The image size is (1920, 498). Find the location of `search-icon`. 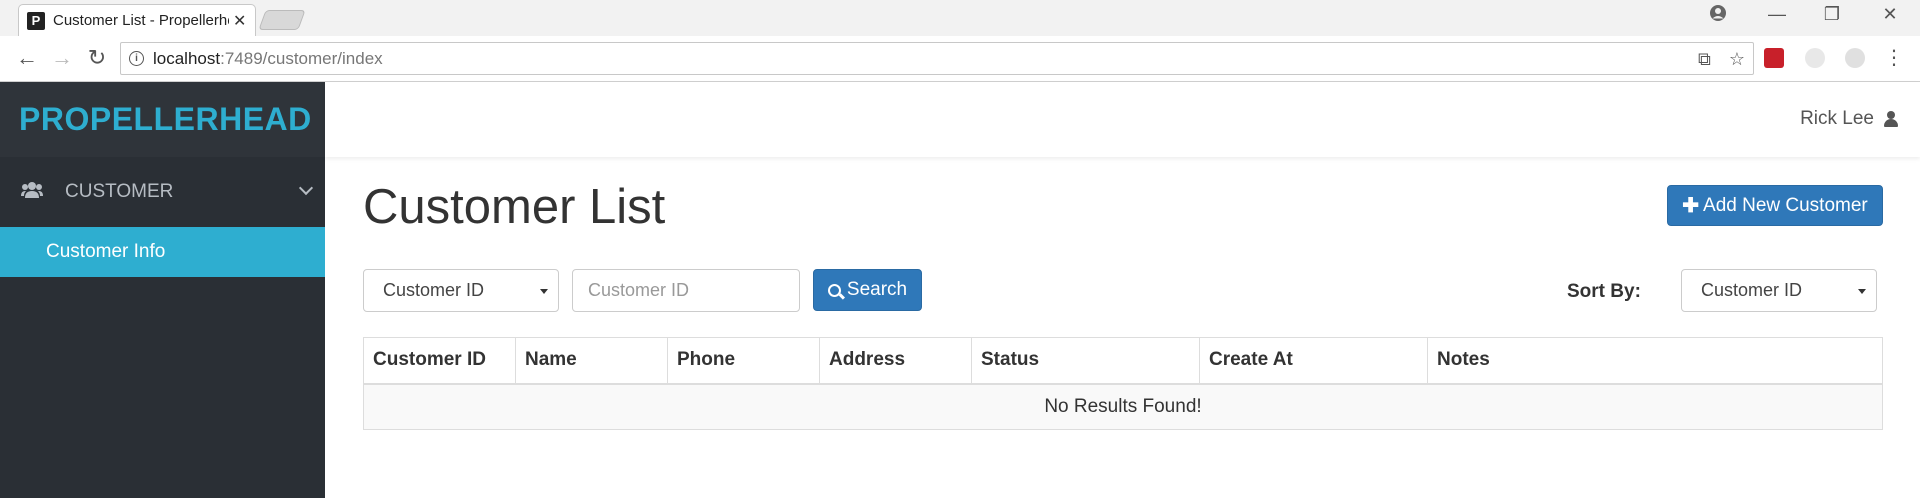

search-icon is located at coordinates (834, 290).